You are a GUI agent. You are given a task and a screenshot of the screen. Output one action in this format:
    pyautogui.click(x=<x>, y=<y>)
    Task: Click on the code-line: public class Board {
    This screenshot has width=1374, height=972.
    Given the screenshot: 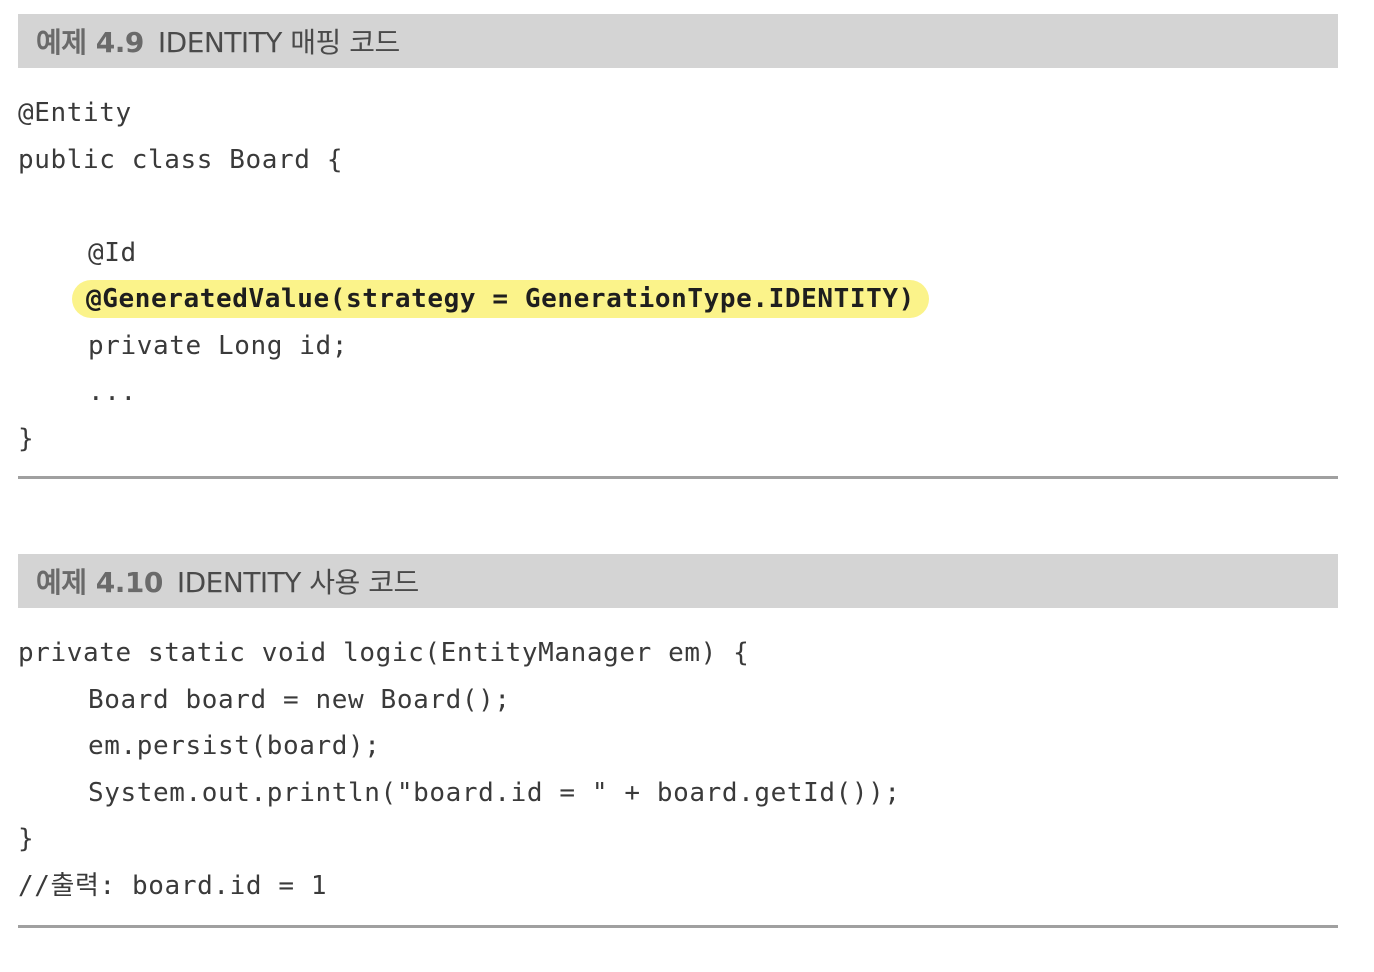 What is the action you would take?
    pyautogui.click(x=181, y=159)
    